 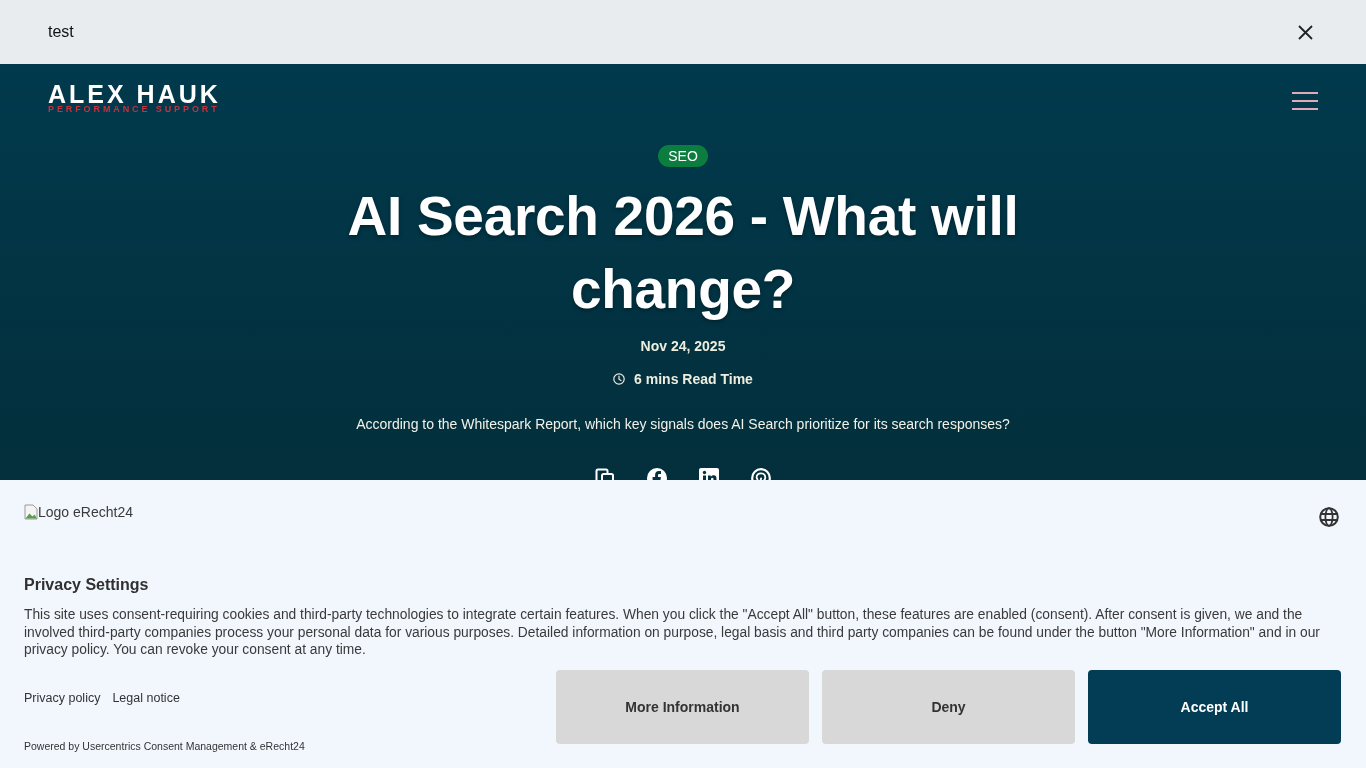 What do you see at coordinates (1214, 706) in the screenshot?
I see `consent-button: Accept All` at bounding box center [1214, 706].